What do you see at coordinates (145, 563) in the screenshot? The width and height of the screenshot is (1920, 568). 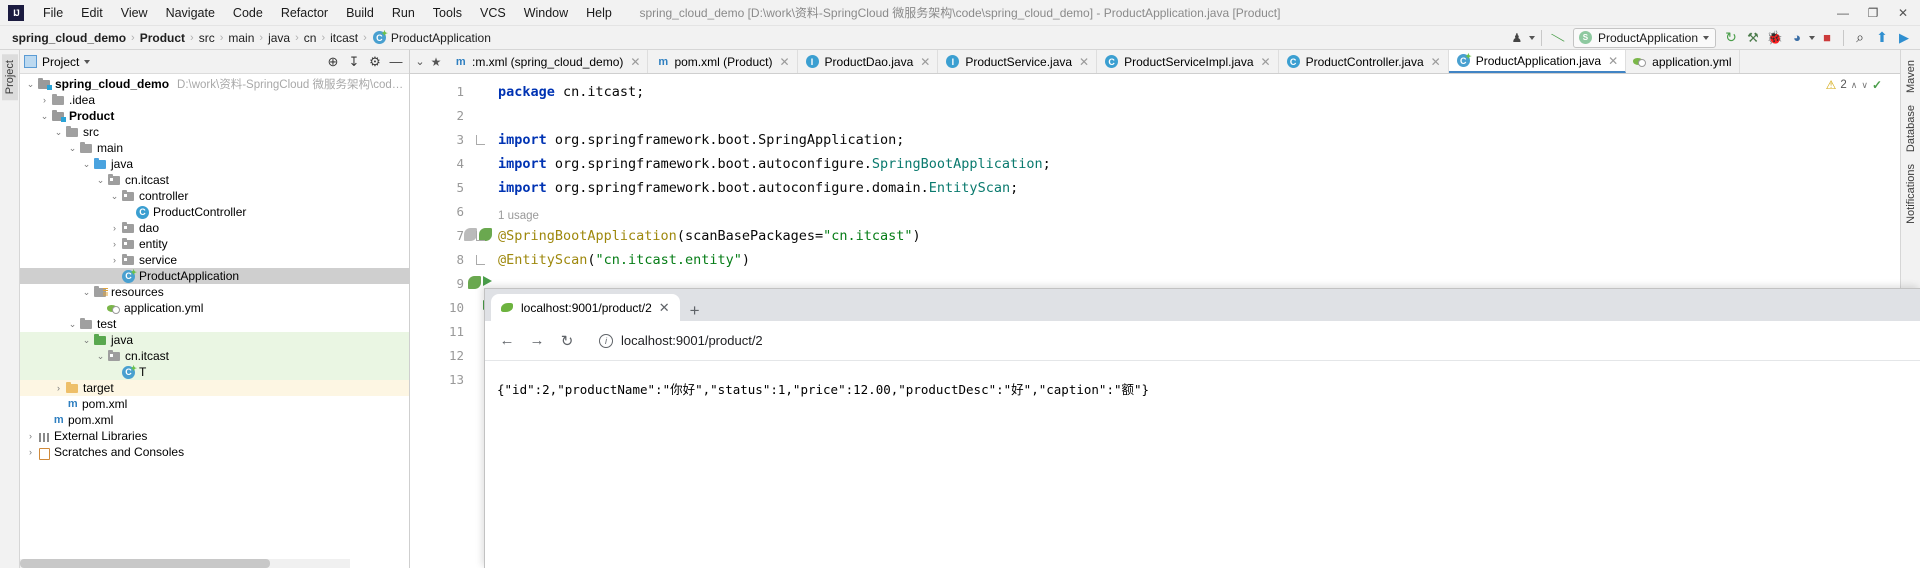 I see `scrollbar-thumb` at bounding box center [145, 563].